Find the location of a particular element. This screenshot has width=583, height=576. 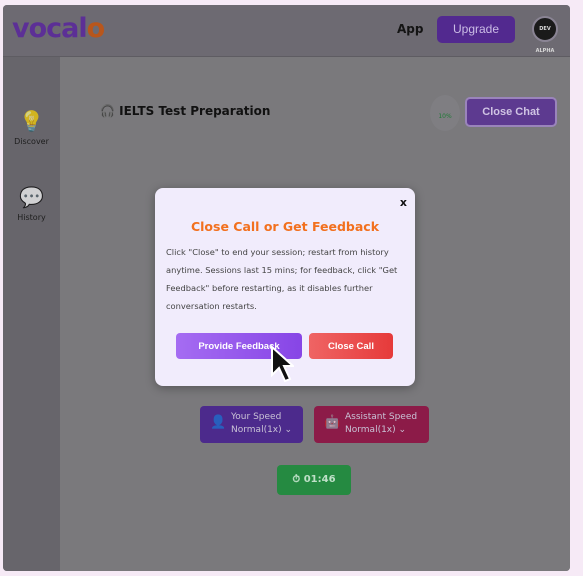

stopwatch-icon: ⏱ is located at coordinates (298, 479).